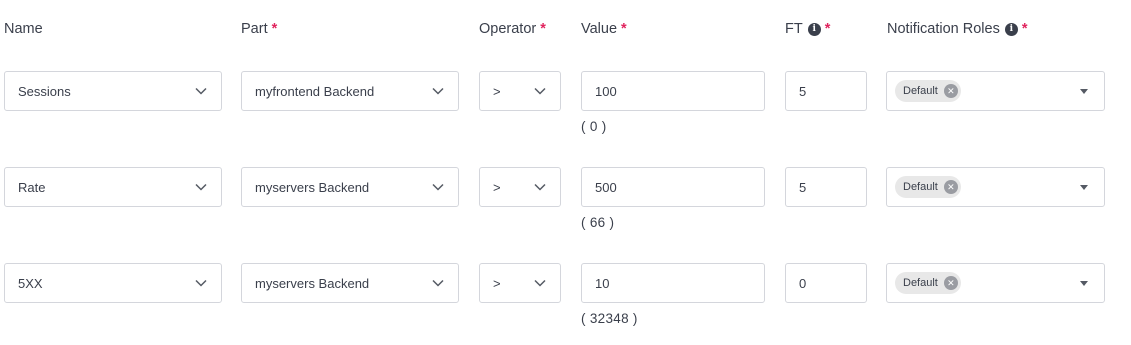 This screenshot has height=345, width=1131. Describe the element at coordinates (943, 29) in the screenshot. I see `header-roles-label: Notification Roles` at that location.